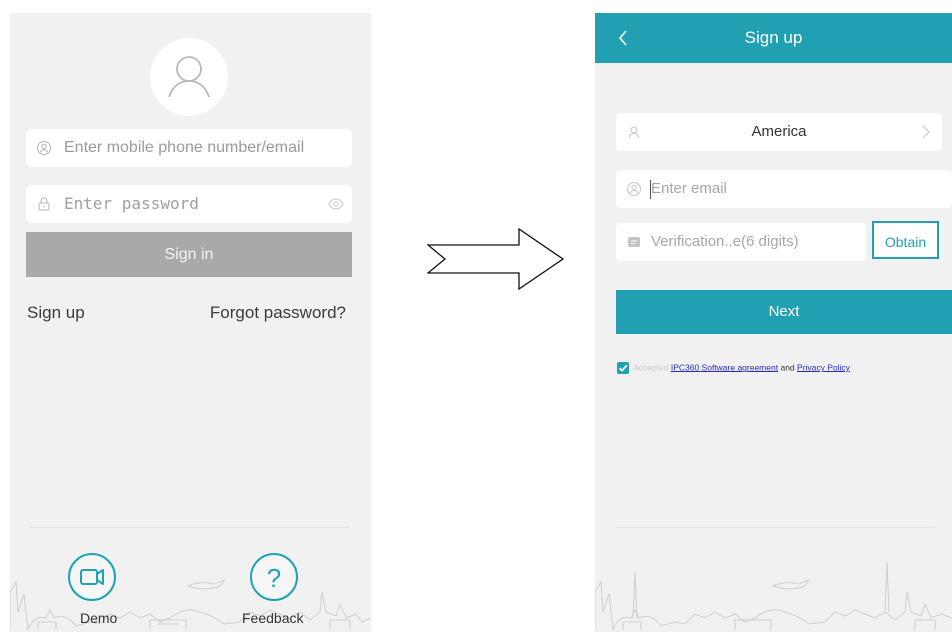  I want to click on next-button: Next, so click(784, 312).